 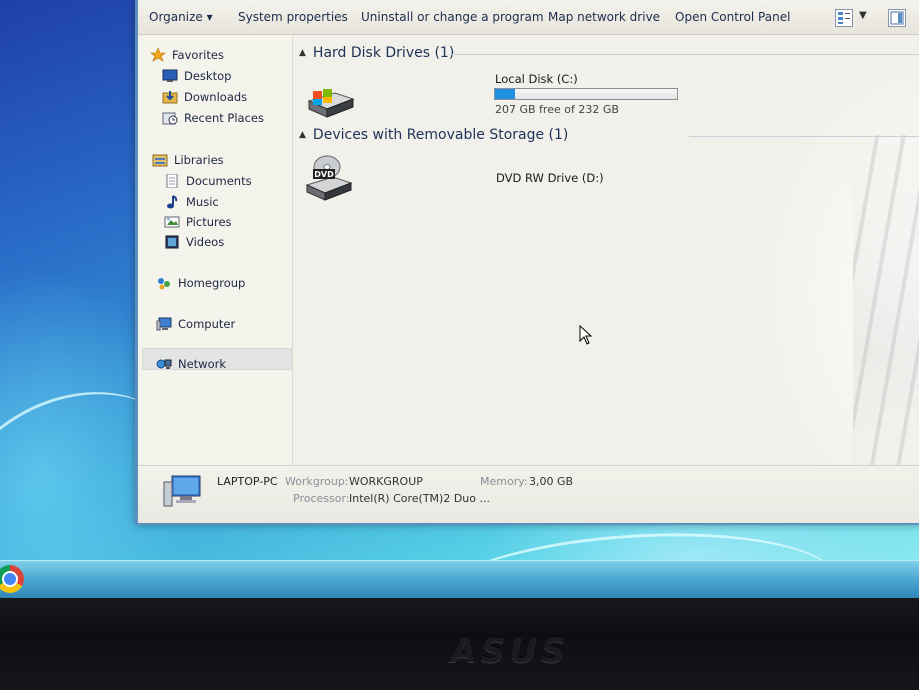 What do you see at coordinates (604, 17) in the screenshot?
I see `map-network-drive-button: Map network drive` at bounding box center [604, 17].